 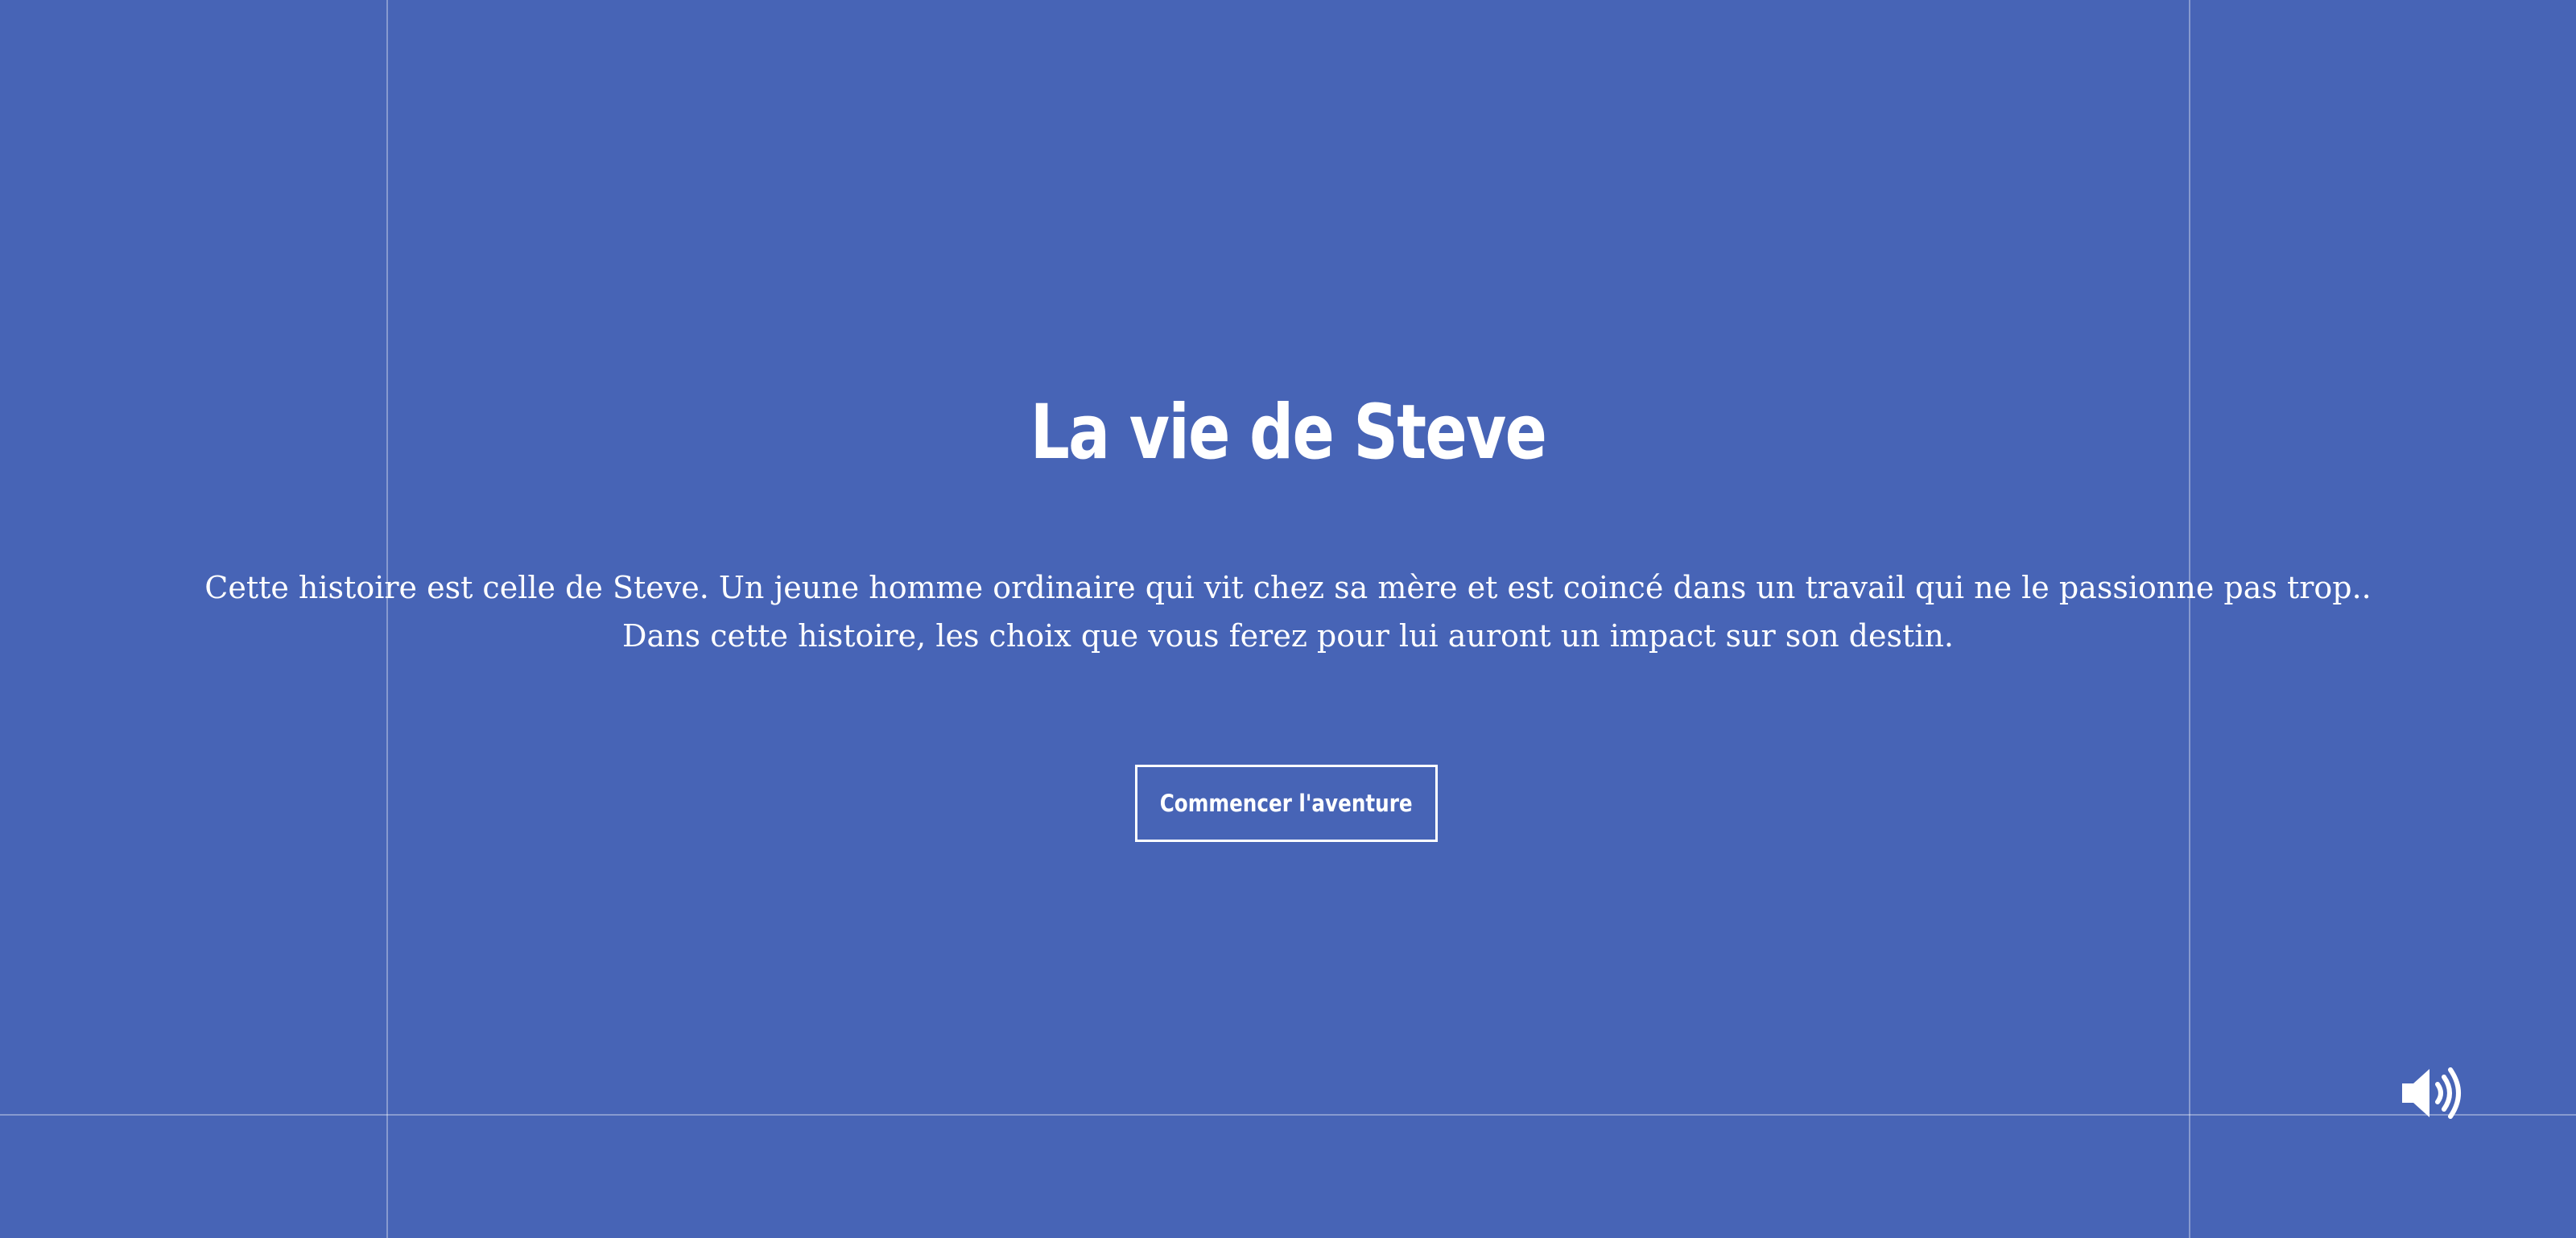 I want to click on page-title: La vie de Steve, so click(x=1288, y=433).